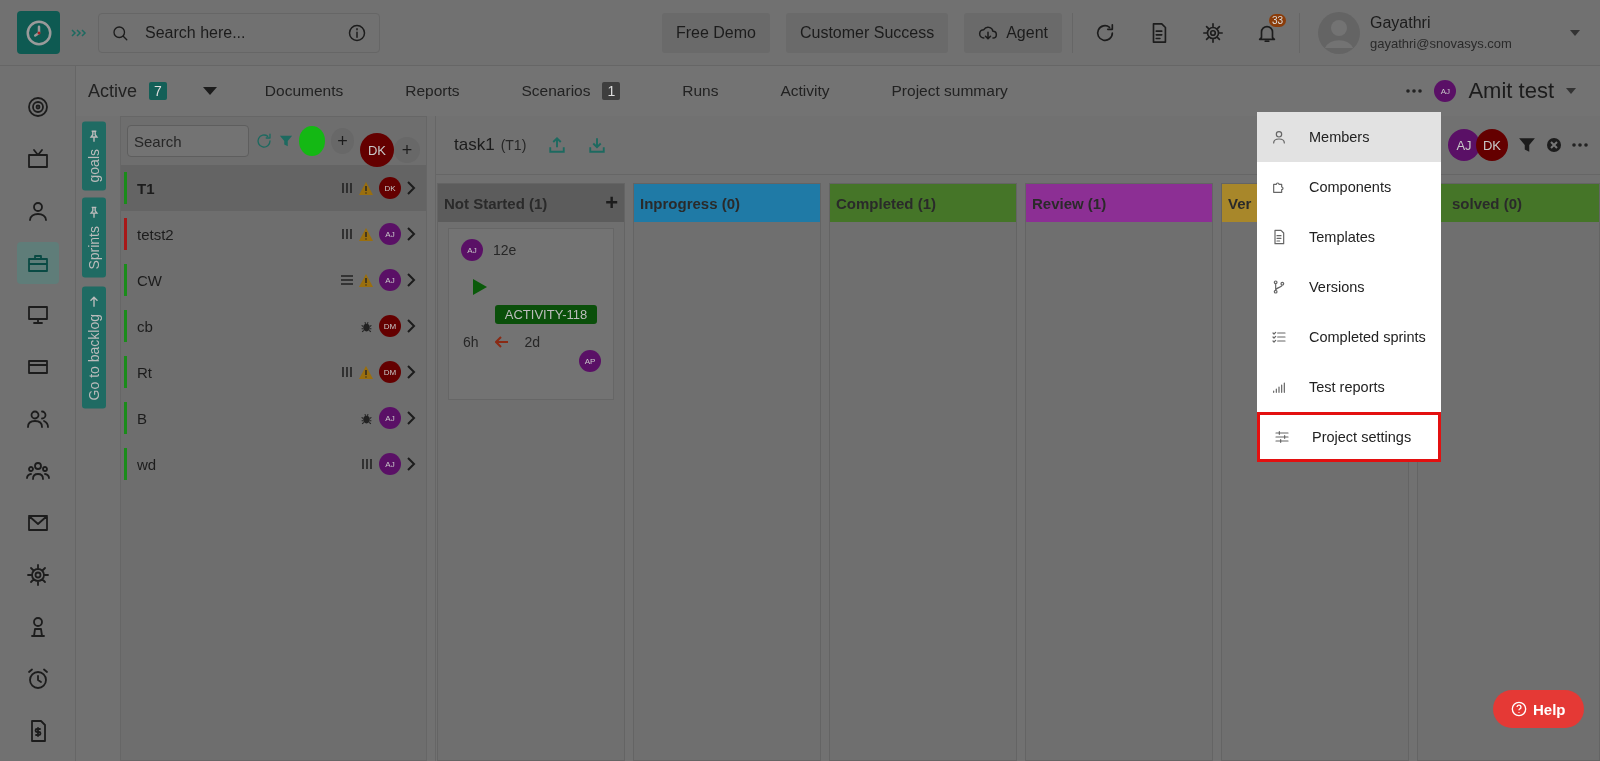 The width and height of the screenshot is (1600, 761). What do you see at coordinates (611, 203) in the screenshot?
I see `add-task-button: +` at bounding box center [611, 203].